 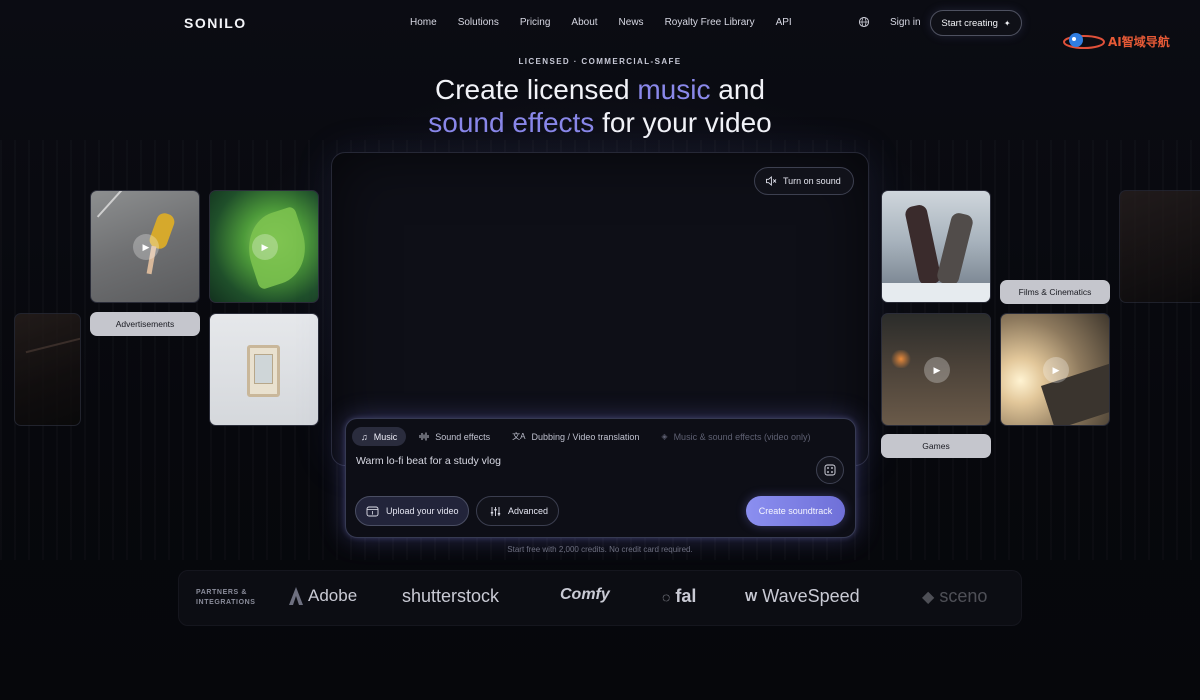 I want to click on thumb-film-sunset: ▶, so click(x=1055, y=369).